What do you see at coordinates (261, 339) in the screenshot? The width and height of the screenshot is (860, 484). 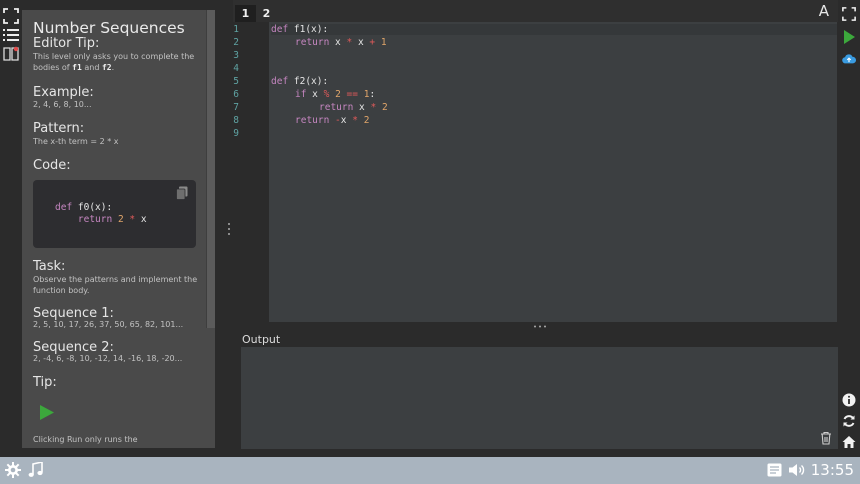 I see `output-label: Output` at bounding box center [261, 339].